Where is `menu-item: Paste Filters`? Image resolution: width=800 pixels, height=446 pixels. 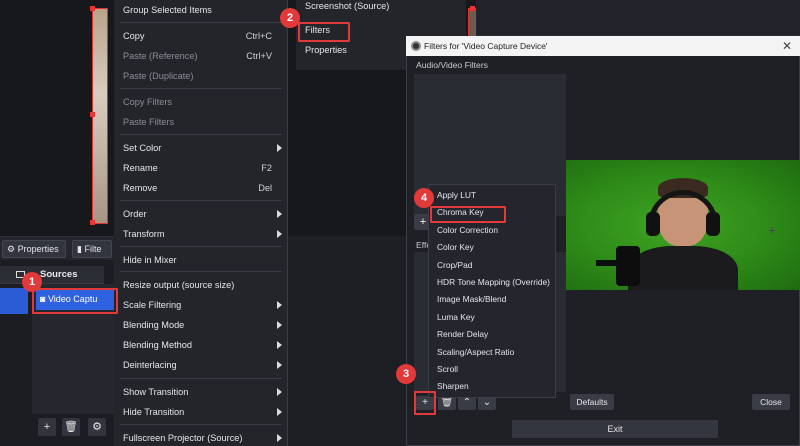 menu-item: Paste Filters is located at coordinates (201, 122).